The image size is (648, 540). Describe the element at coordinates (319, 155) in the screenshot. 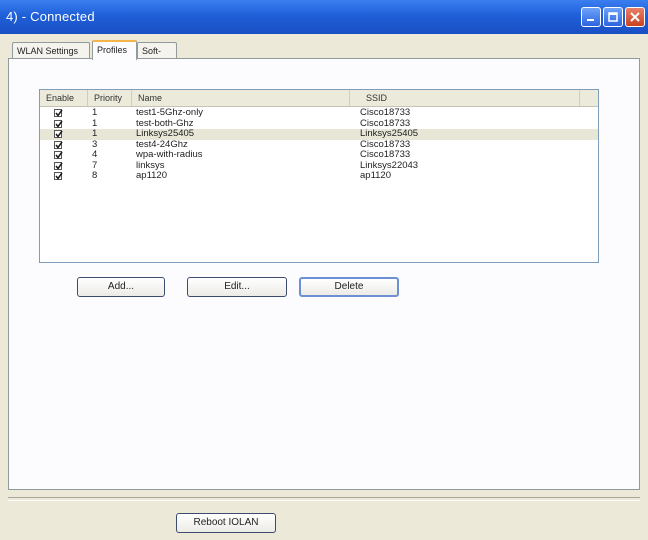

I see `table-row: 4 wpa-with-radius Cisco18733` at that location.